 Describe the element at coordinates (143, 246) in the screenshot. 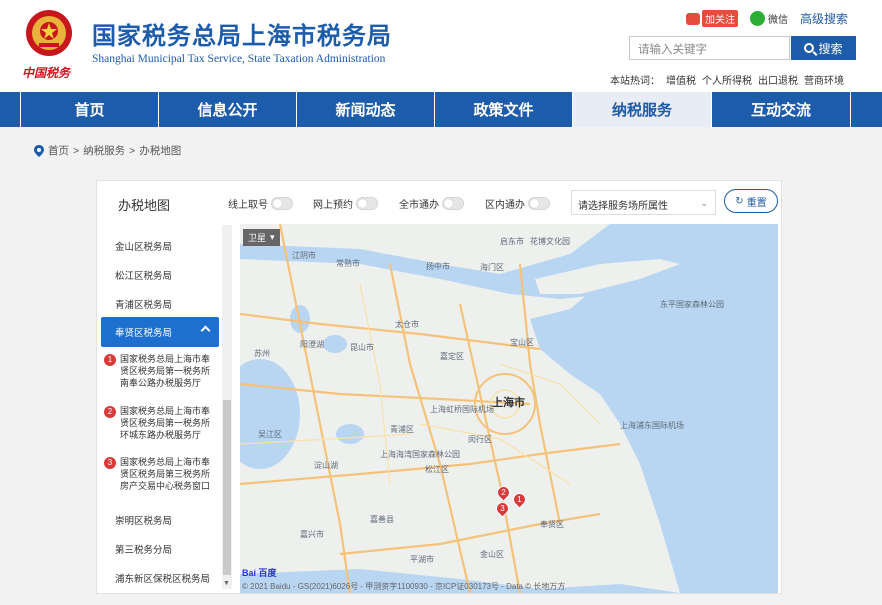

I see `district-item: 金山区税务局` at that location.